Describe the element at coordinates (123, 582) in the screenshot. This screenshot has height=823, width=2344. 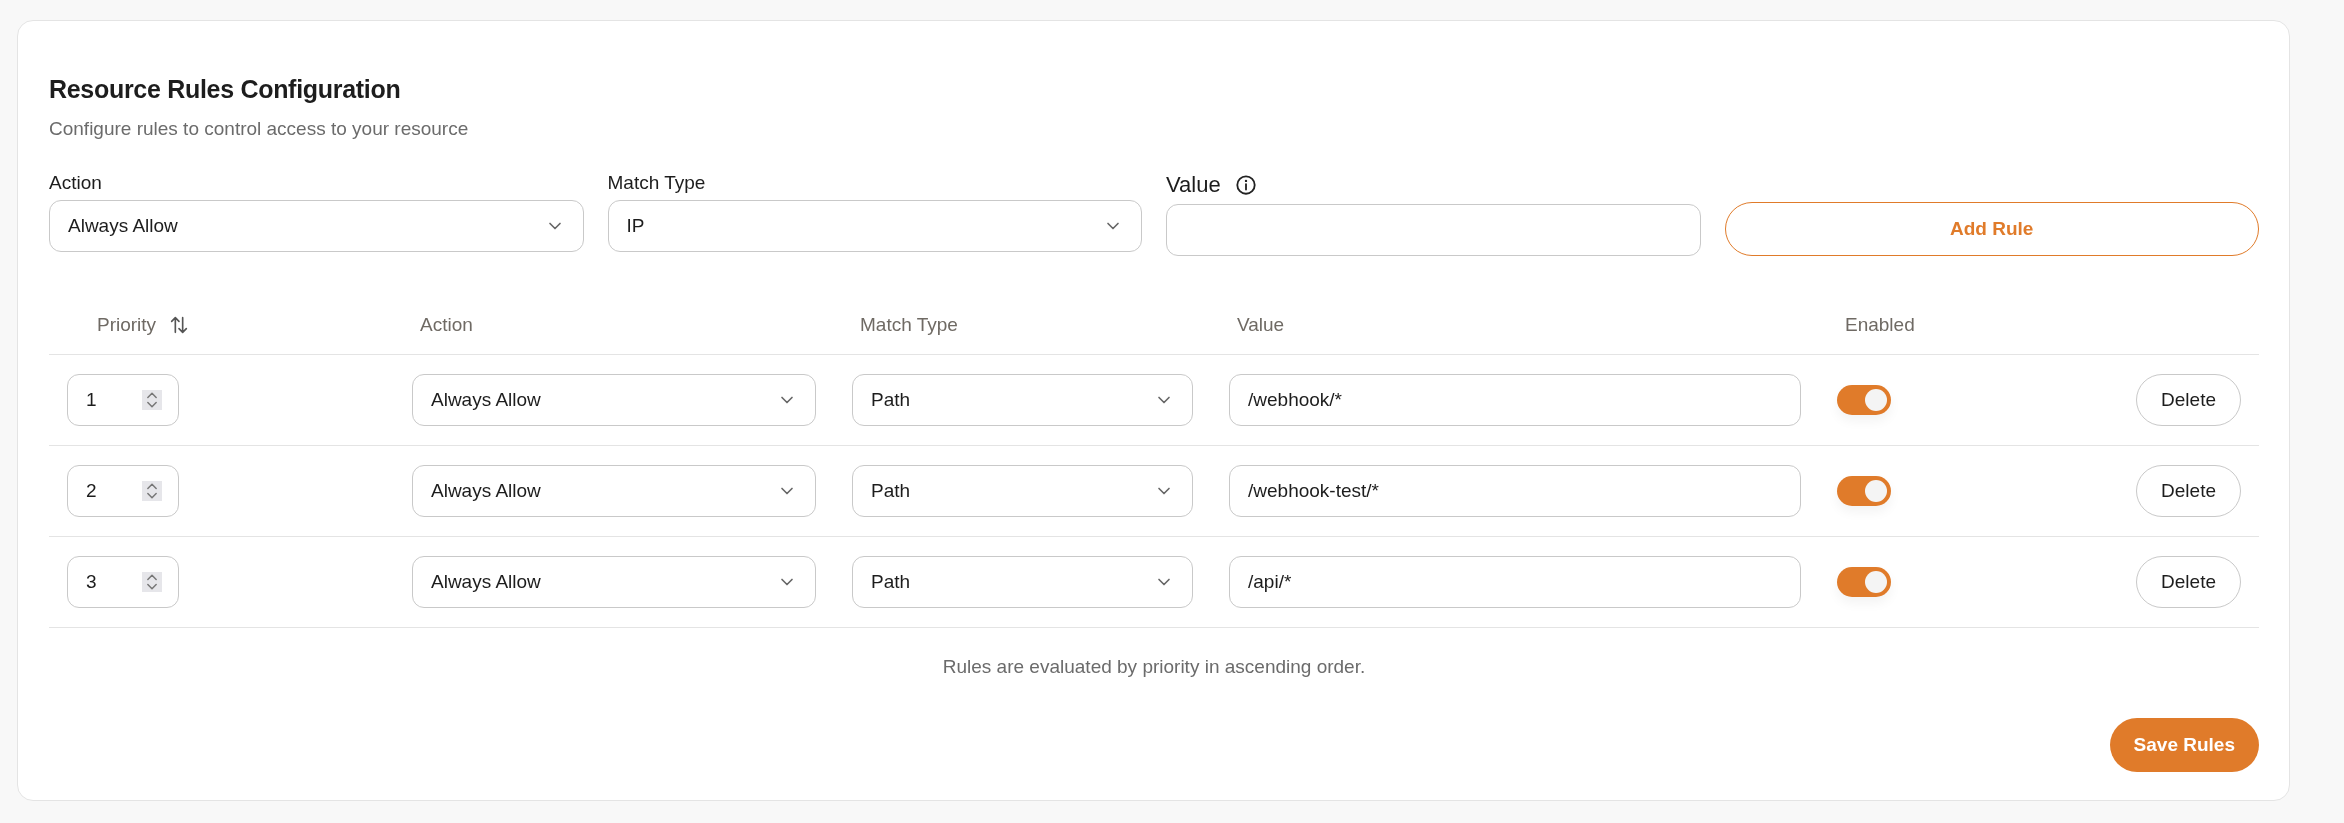
I see `priority-input: 3` at that location.